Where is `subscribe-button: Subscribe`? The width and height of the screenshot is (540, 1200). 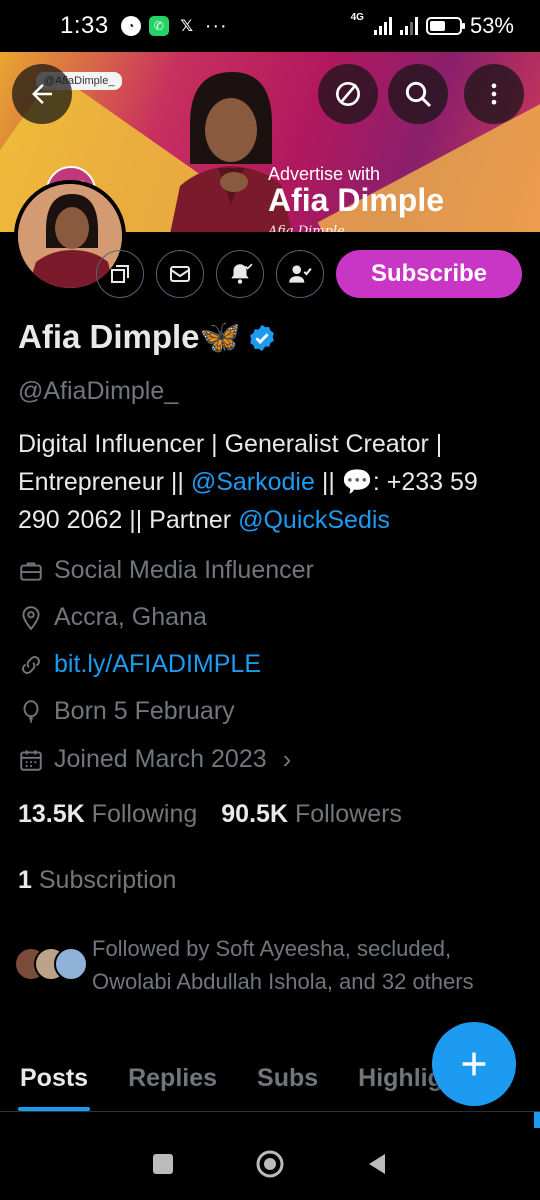
subscribe-button: Subscribe is located at coordinates (429, 274).